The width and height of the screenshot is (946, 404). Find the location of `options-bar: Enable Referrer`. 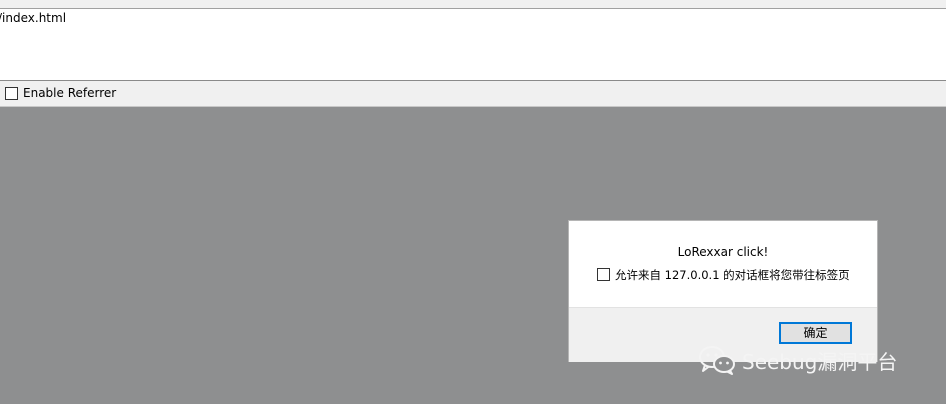

options-bar: Enable Referrer is located at coordinates (473, 94).